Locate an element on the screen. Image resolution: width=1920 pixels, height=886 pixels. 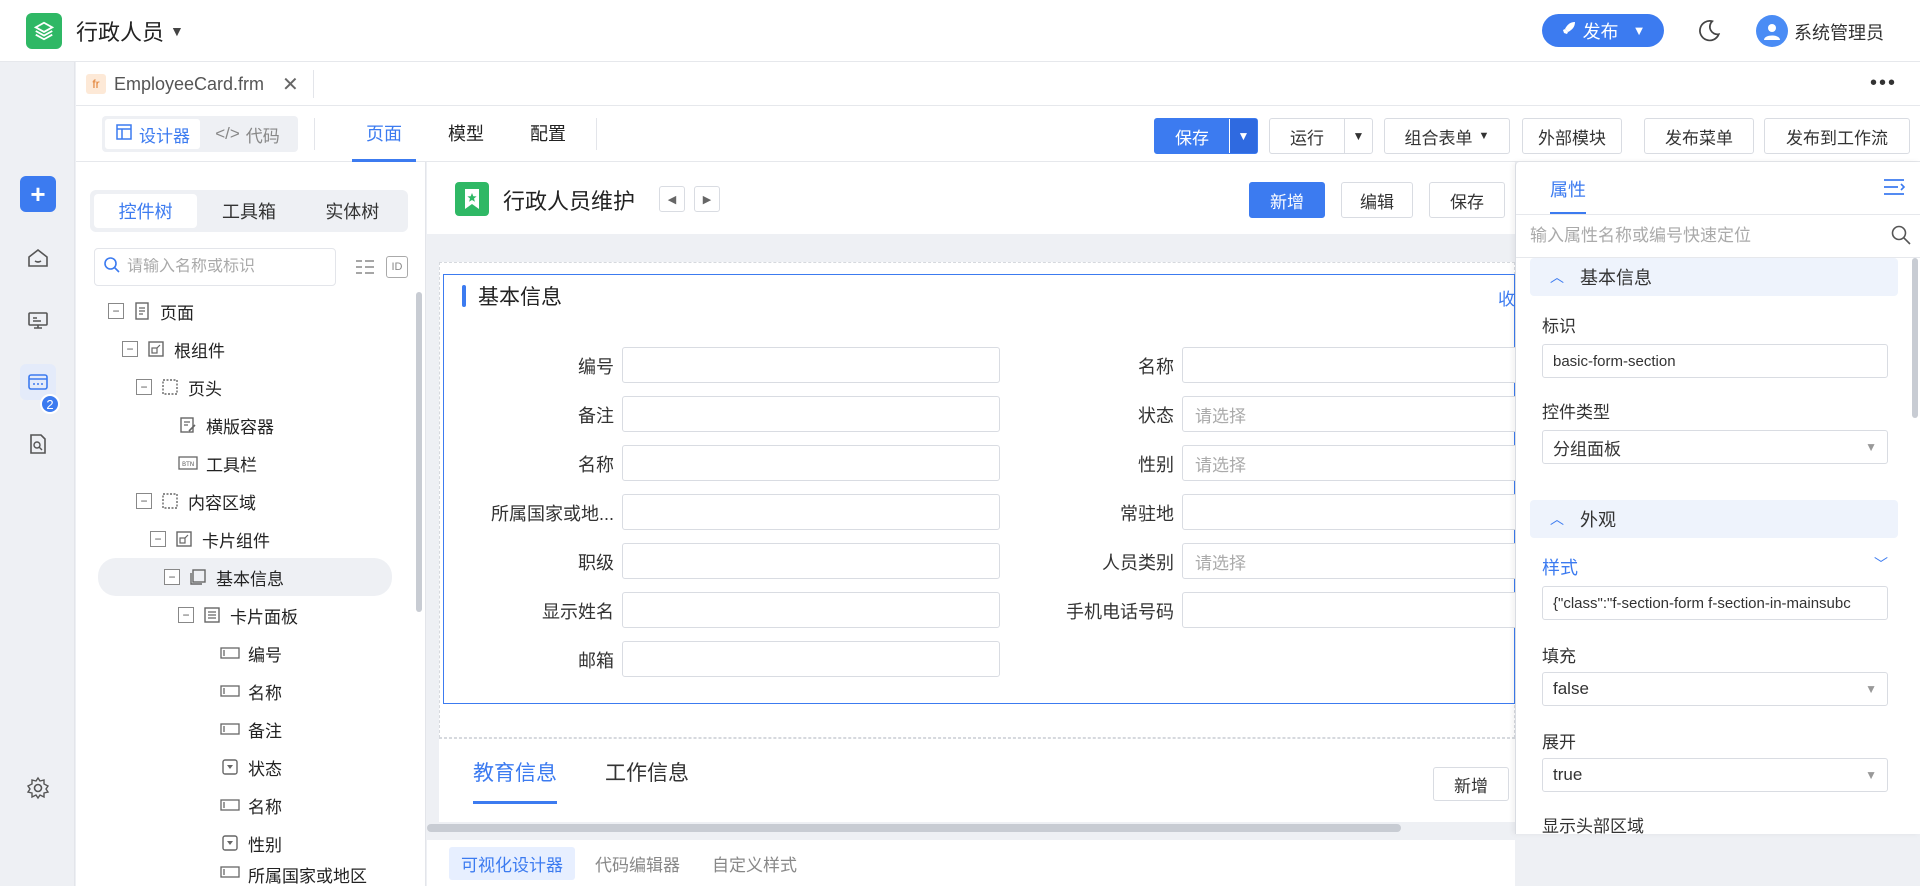
remark-input is located at coordinates (811, 414).